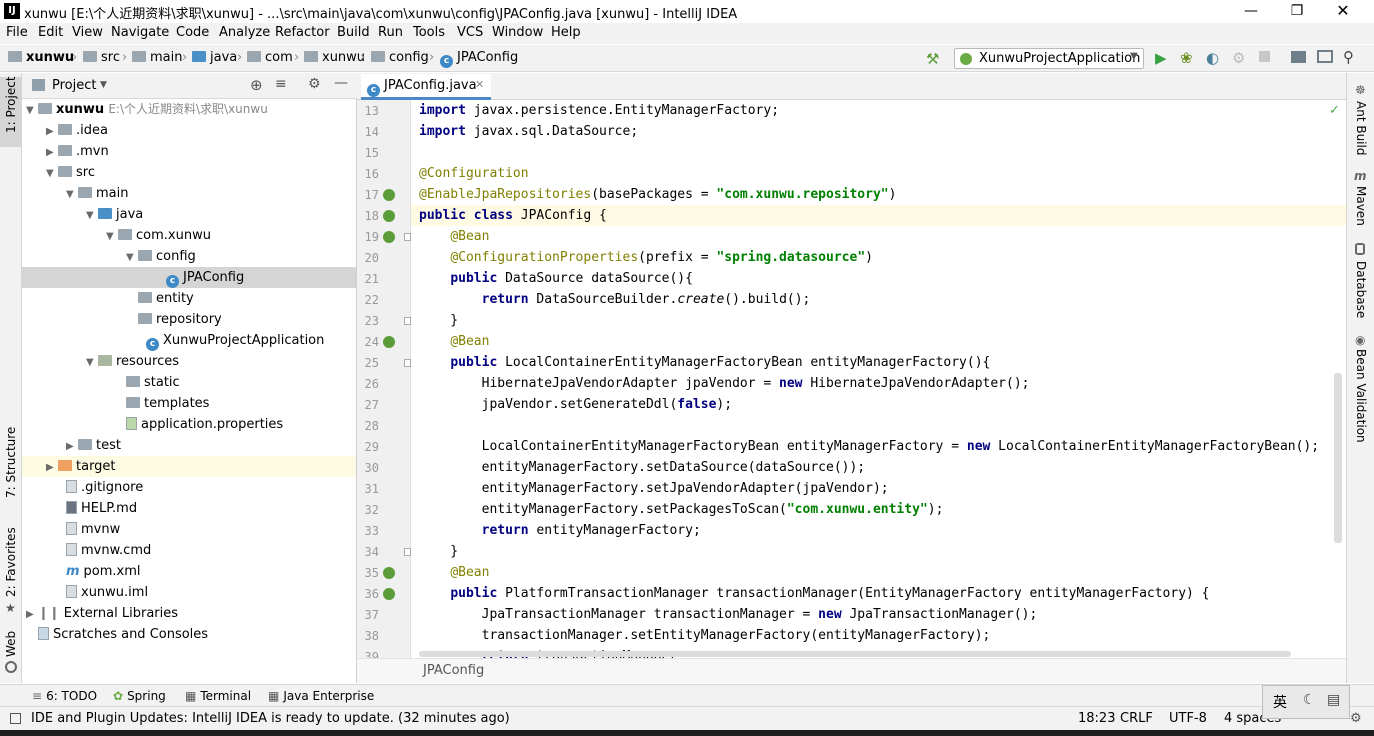  What do you see at coordinates (50, 32) in the screenshot?
I see `menu-edit: Edit` at bounding box center [50, 32].